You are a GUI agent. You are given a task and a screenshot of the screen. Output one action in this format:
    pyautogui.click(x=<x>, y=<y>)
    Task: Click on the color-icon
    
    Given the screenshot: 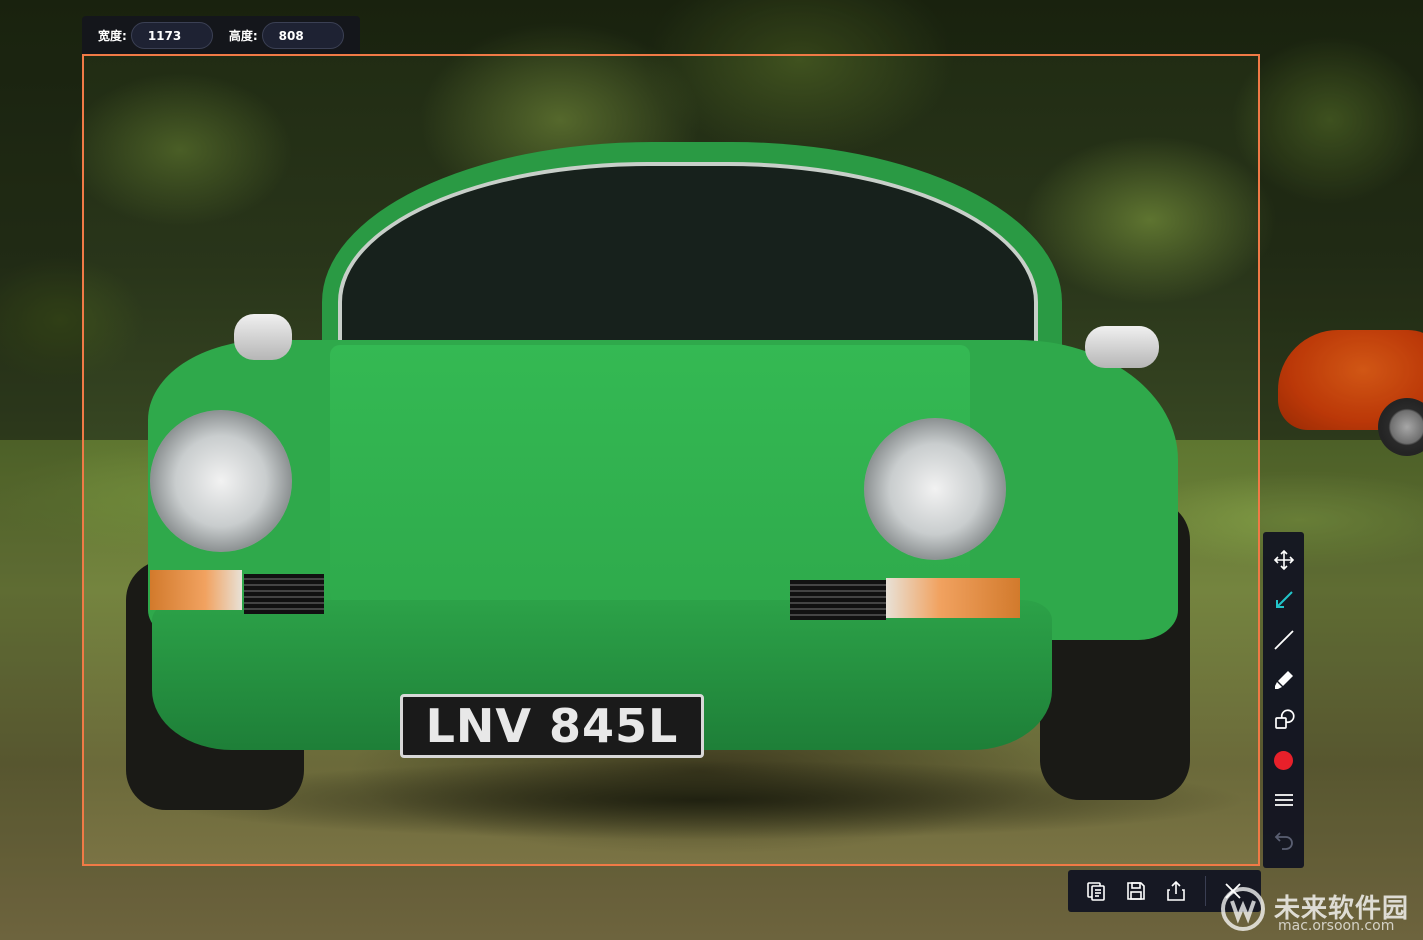 What is the action you would take?
    pyautogui.click(x=1283, y=760)
    